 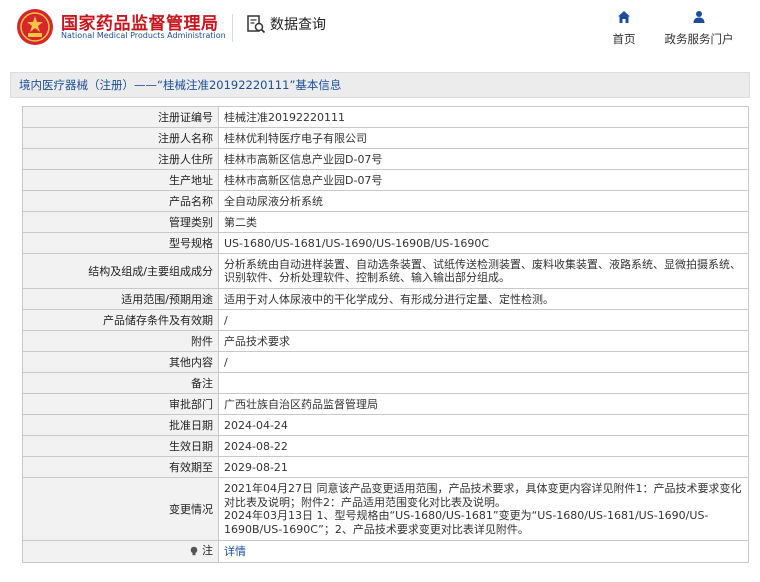 What do you see at coordinates (120, 299) in the screenshot?
I see `row-label: 适用范围/预期用途` at bounding box center [120, 299].